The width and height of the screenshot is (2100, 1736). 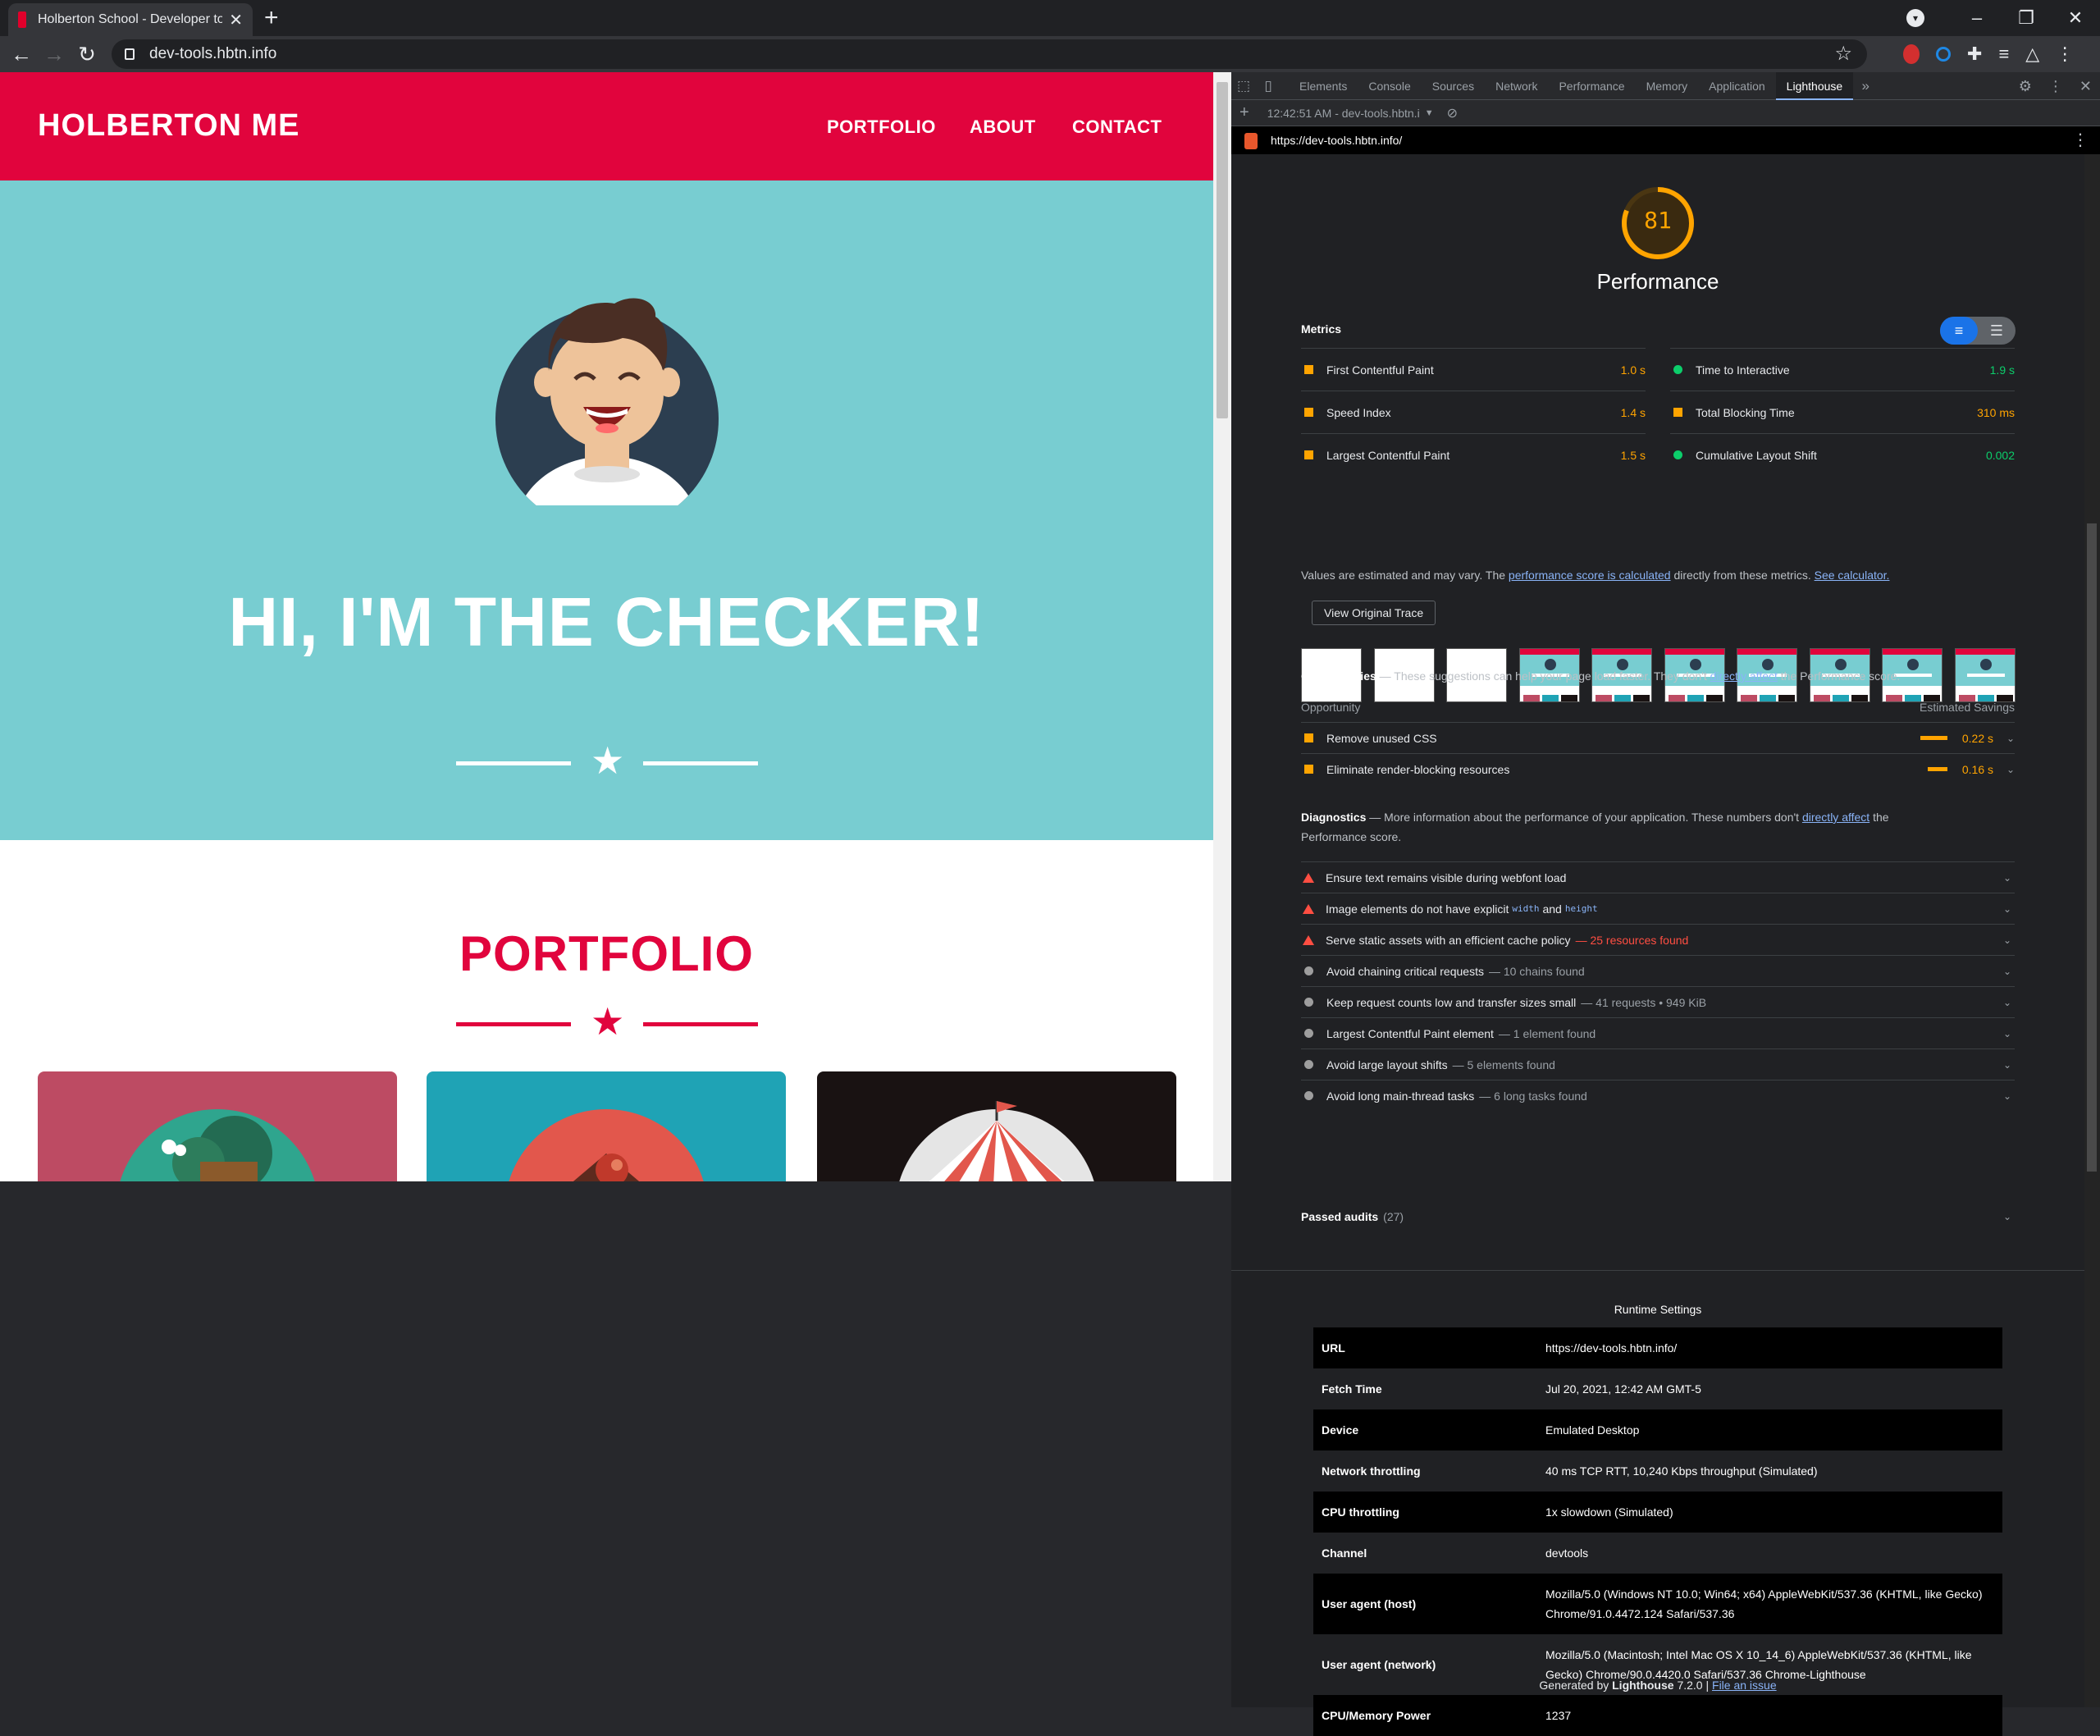 What do you see at coordinates (1452, 113) in the screenshot?
I see `clear-report-icon: ⊘` at bounding box center [1452, 113].